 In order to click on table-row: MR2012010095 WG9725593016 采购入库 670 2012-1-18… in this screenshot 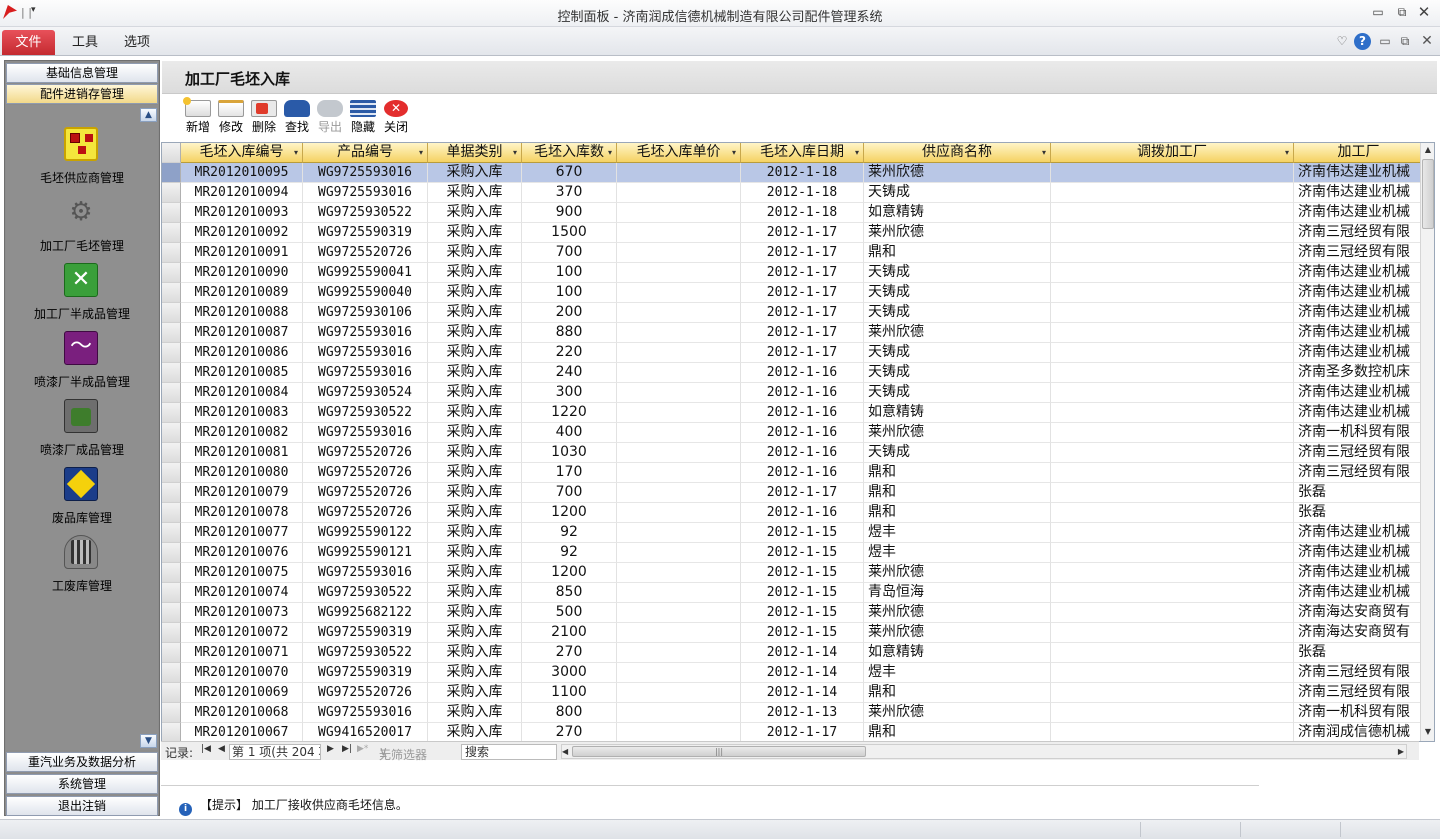, I will do `click(793, 173)`.